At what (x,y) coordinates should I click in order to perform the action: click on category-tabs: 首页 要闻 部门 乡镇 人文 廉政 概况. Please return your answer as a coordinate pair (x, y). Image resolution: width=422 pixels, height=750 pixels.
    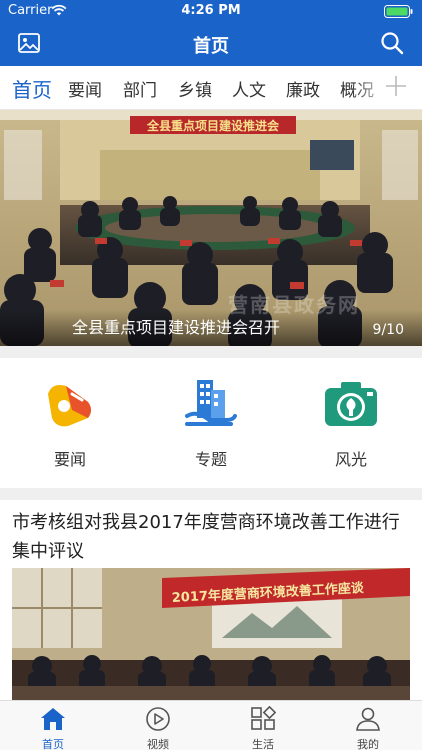
    Looking at the image, I should click on (211, 88).